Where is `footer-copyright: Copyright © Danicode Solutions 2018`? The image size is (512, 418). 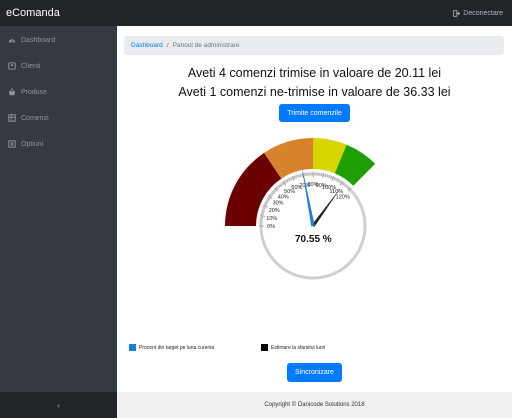 footer-copyright: Copyright © Danicode Solutions 2018 is located at coordinates (314, 405).